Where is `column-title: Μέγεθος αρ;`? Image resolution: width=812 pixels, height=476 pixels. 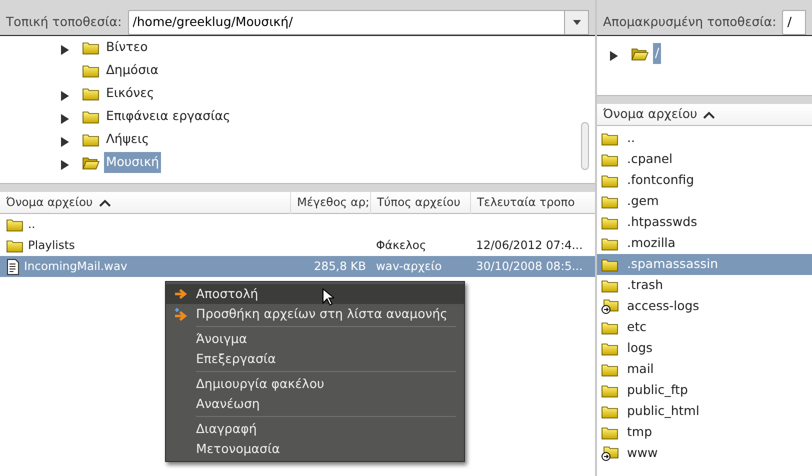
column-title: Μέγεθος αρ; is located at coordinates (333, 202).